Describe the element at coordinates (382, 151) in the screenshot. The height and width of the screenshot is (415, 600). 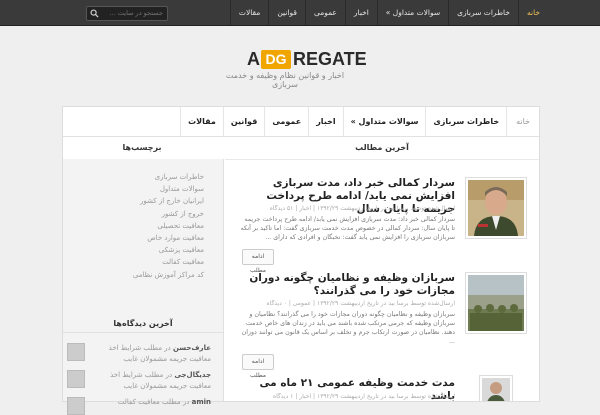
I see `latest-posts-heading: آخرین مطالب` at that location.